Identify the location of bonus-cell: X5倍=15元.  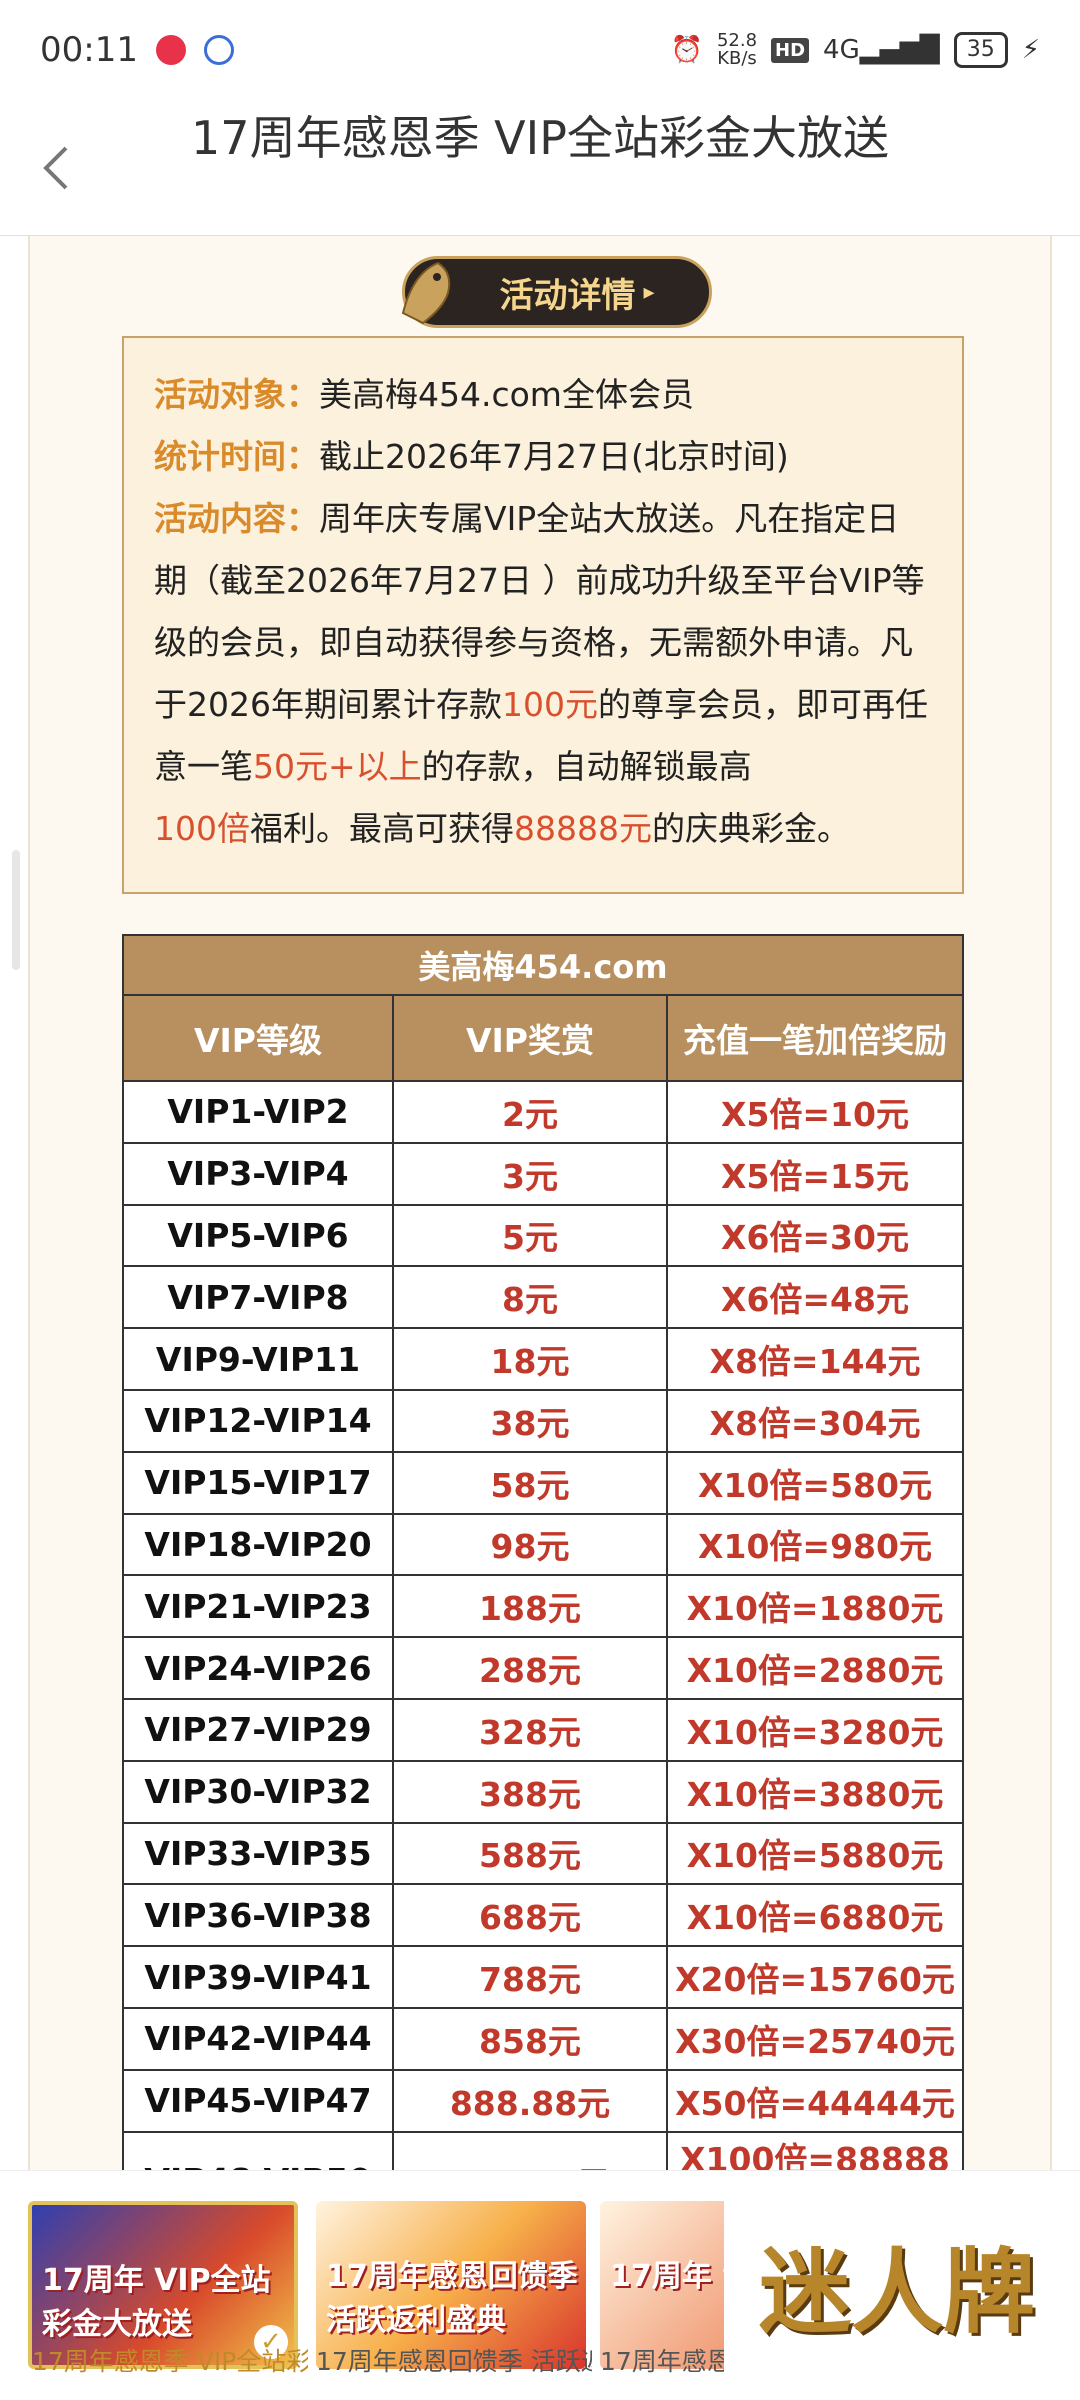
(815, 1173).